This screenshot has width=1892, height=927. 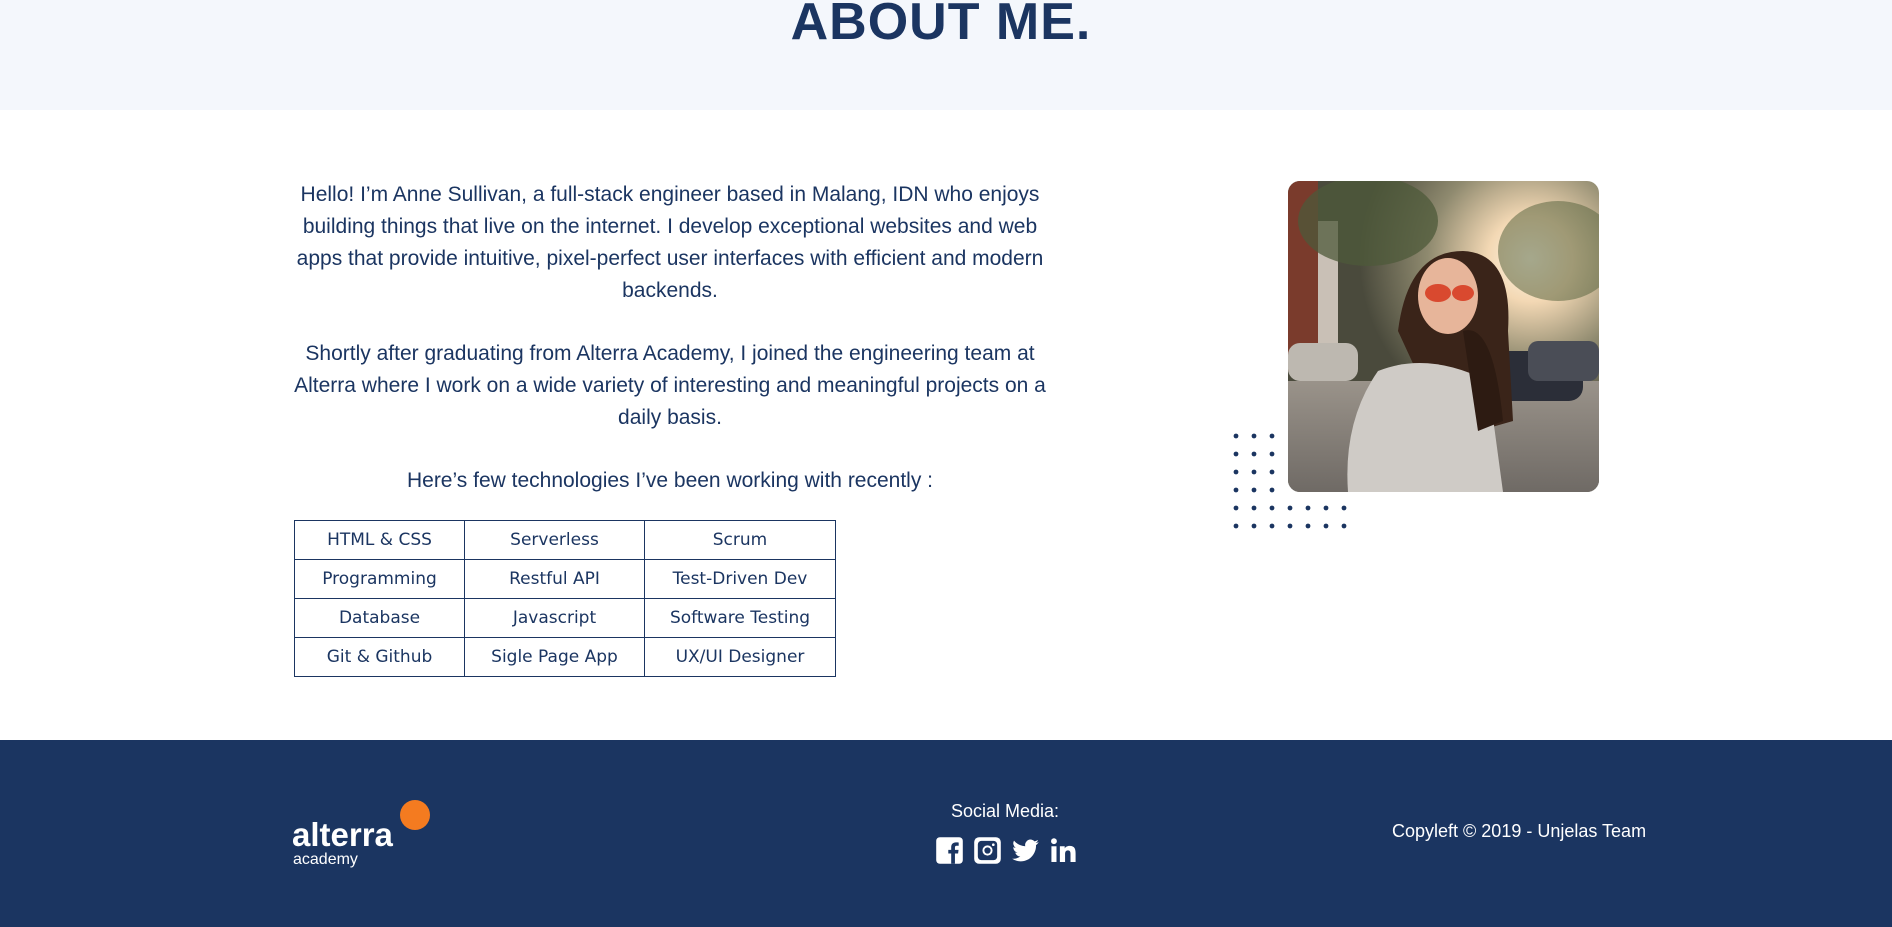 What do you see at coordinates (379, 618) in the screenshot?
I see `tech-cell: Database` at bounding box center [379, 618].